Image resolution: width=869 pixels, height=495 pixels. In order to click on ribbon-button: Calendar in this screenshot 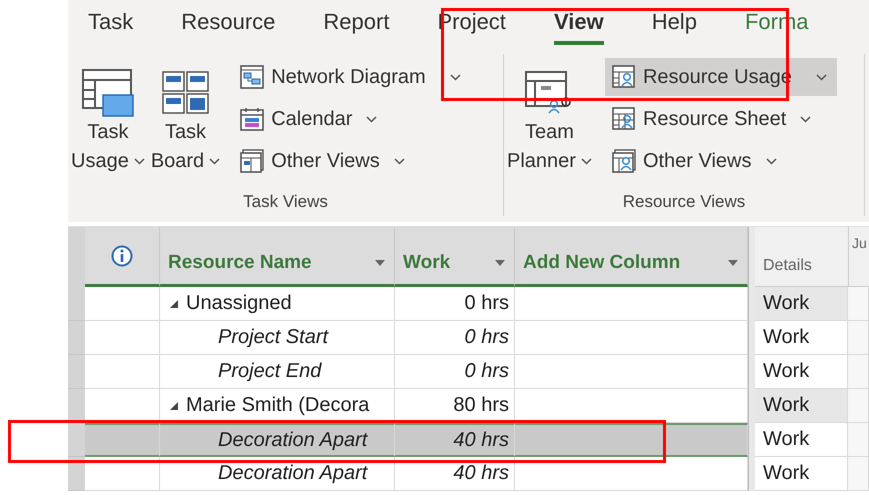, I will do `click(352, 119)`.